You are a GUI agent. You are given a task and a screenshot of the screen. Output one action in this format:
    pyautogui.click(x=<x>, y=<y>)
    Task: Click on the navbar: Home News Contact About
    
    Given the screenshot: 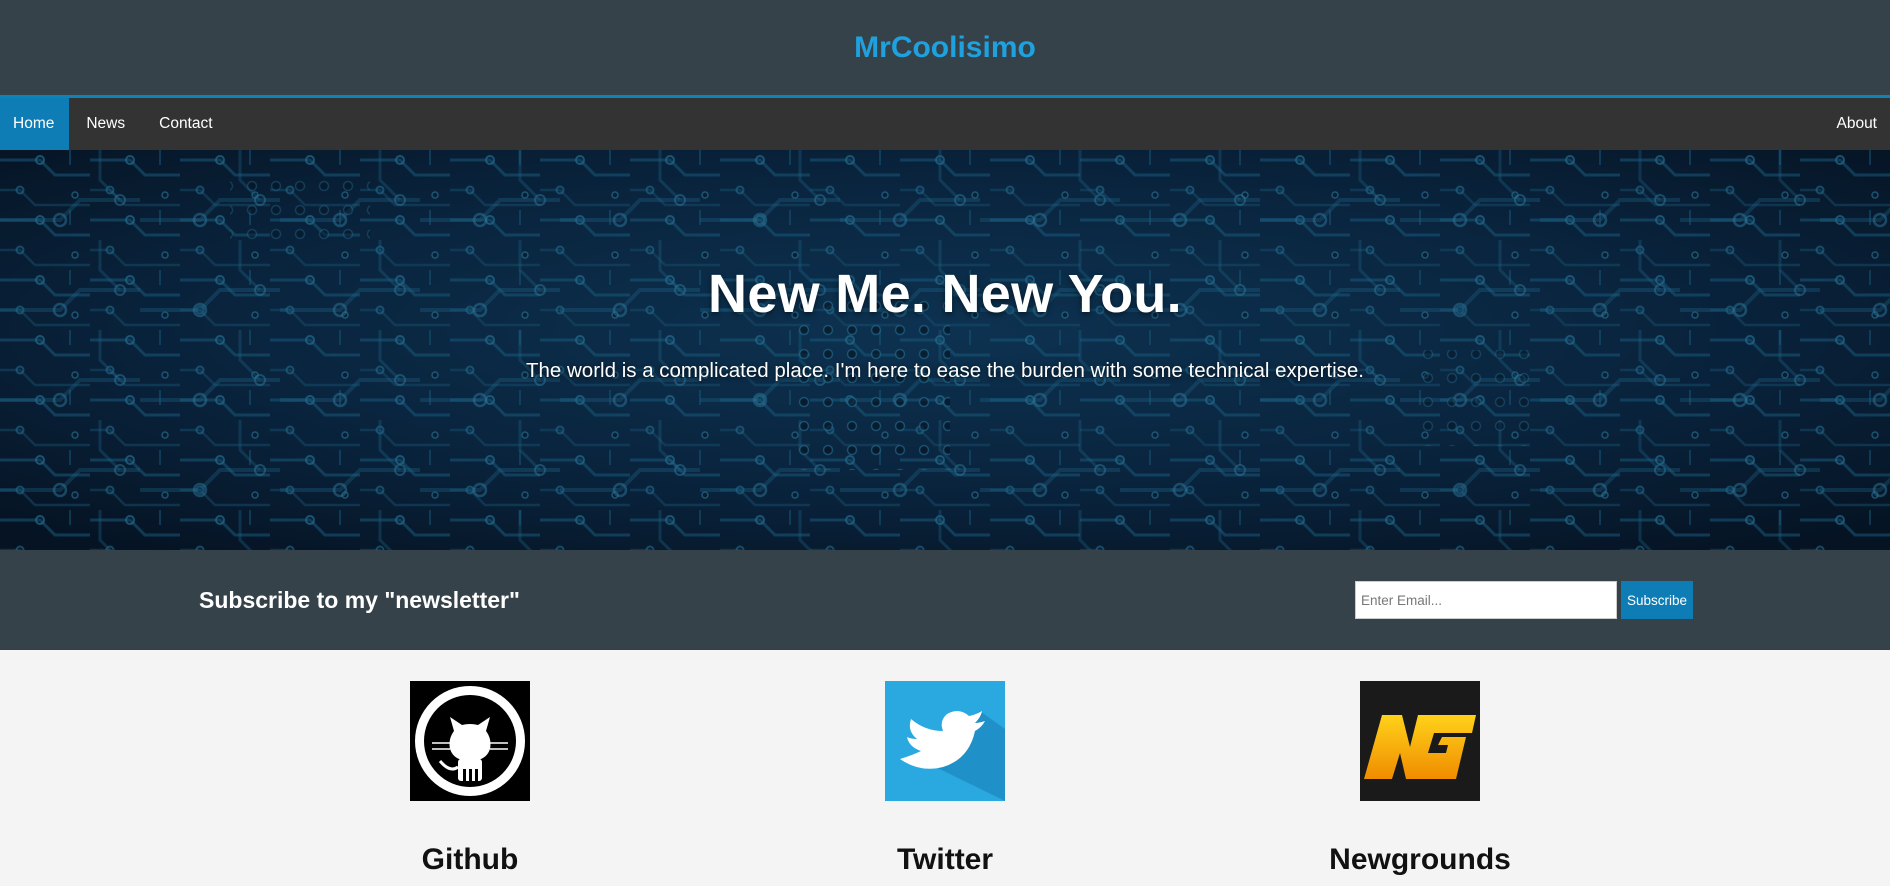 What is the action you would take?
    pyautogui.click(x=945, y=124)
    